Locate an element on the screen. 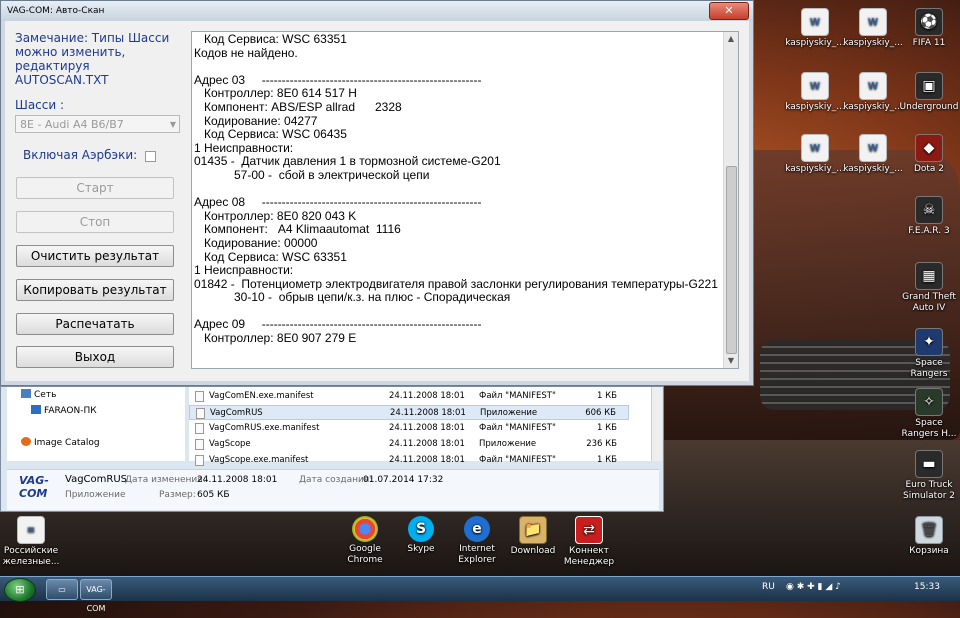 The height and width of the screenshot is (618, 960). skype-icon: S is located at coordinates (421, 529).